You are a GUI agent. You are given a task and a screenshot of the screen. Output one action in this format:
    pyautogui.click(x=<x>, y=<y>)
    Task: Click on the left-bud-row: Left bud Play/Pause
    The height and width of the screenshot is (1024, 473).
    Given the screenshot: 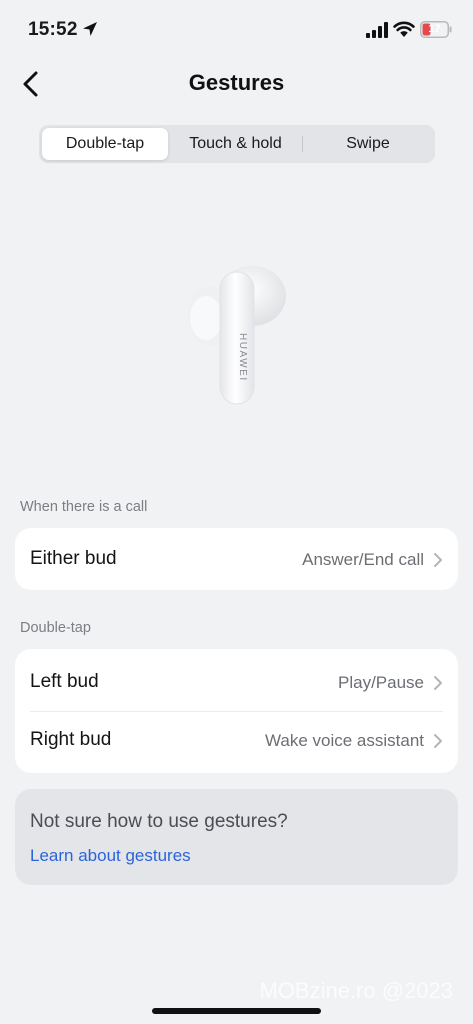 What is the action you would take?
    pyautogui.click(x=236, y=682)
    